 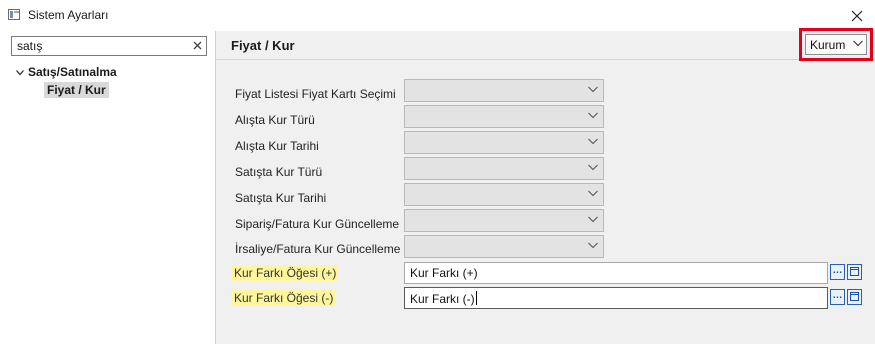 I want to click on scope-dropdown: Kurum, so click(x=836, y=44).